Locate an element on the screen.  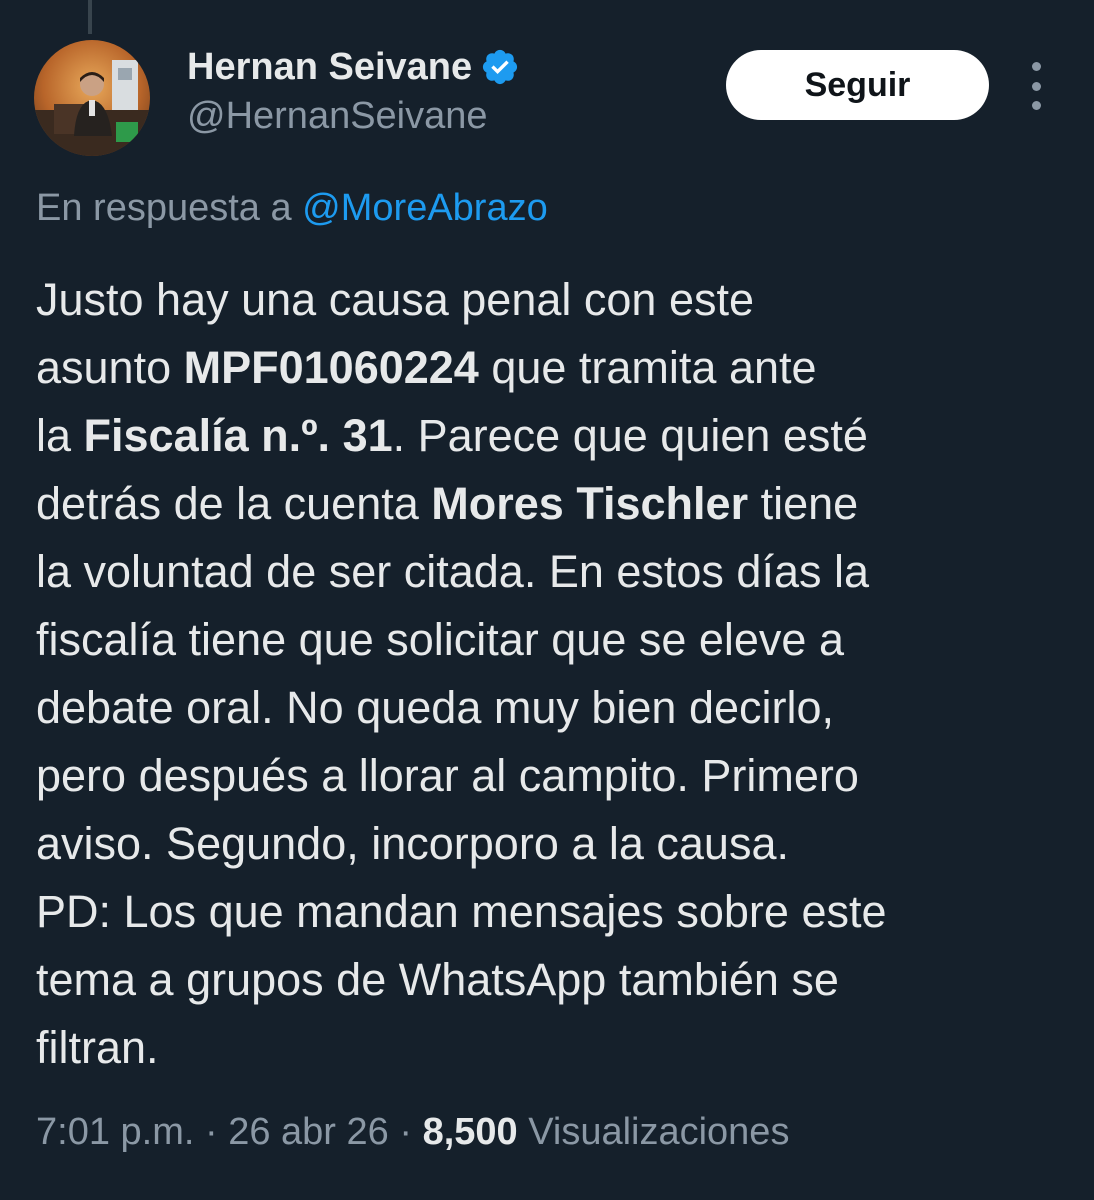
tweet-text-segment: tema a grupos de WhatsApp también se is located at coordinates (437, 979).